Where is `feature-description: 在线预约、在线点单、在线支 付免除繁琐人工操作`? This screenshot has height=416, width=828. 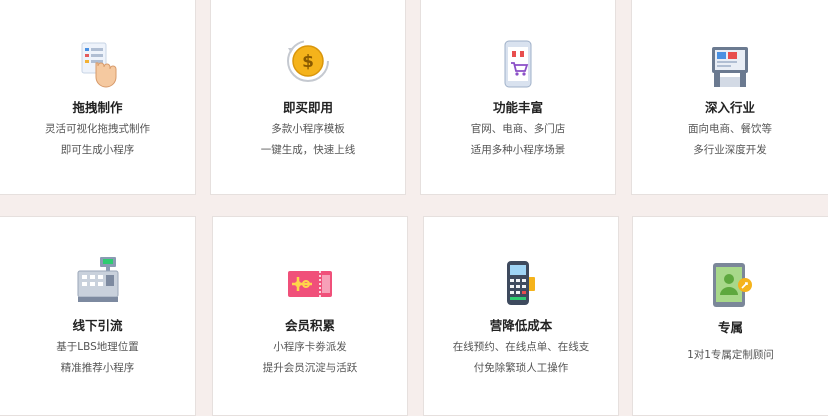
feature-description: 在线预约、在线点单、在线支 付免除繁琐人工操作 is located at coordinates (521, 357).